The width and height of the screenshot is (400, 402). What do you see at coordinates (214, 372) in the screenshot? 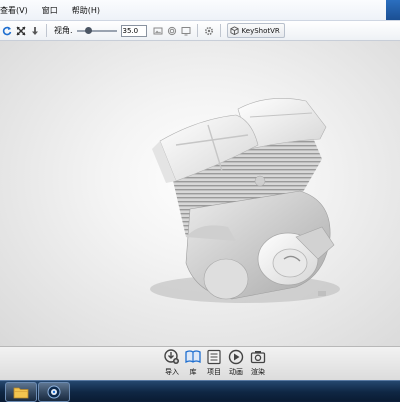
I see `project-label: 项目` at bounding box center [214, 372].